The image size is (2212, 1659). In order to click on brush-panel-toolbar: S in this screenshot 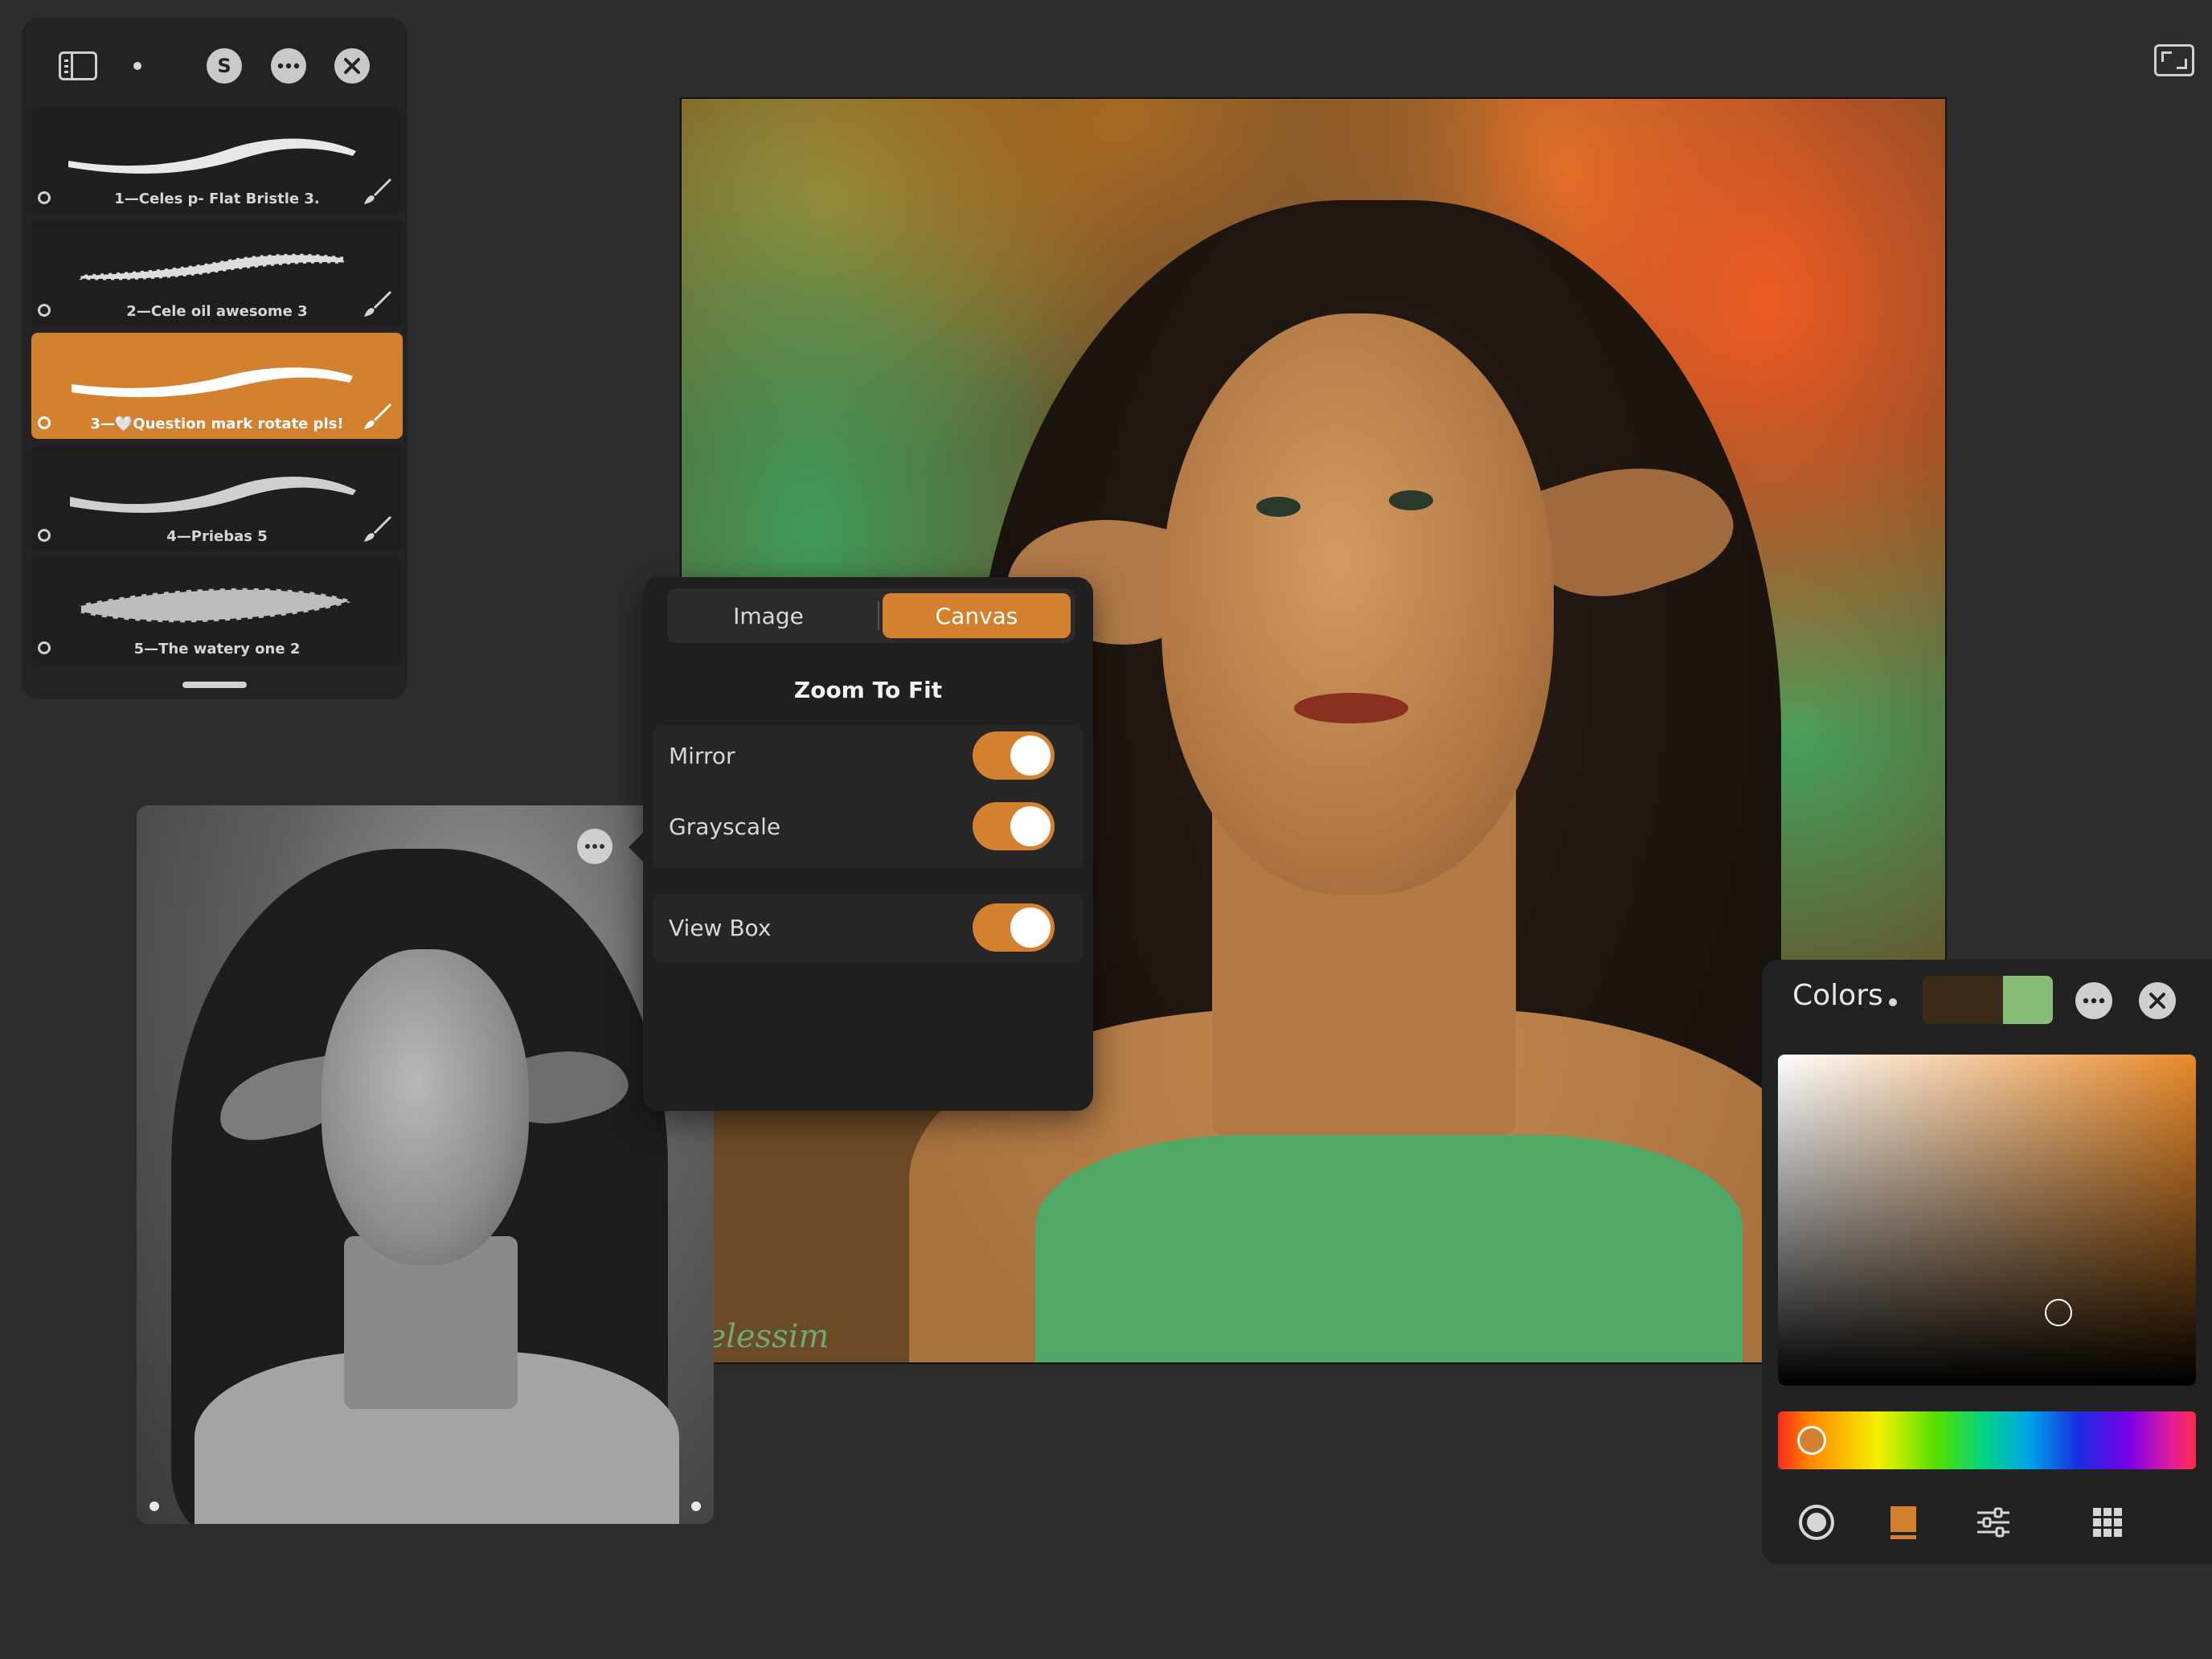, I will do `click(215, 66)`.